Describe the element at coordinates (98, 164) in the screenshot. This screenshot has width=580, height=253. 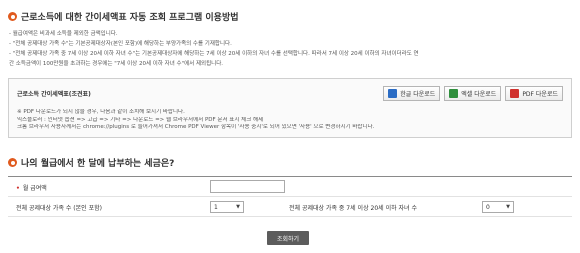
I see `tax-query-title: 나의 월급에서 한 달에 납부하는 세금은?` at that location.